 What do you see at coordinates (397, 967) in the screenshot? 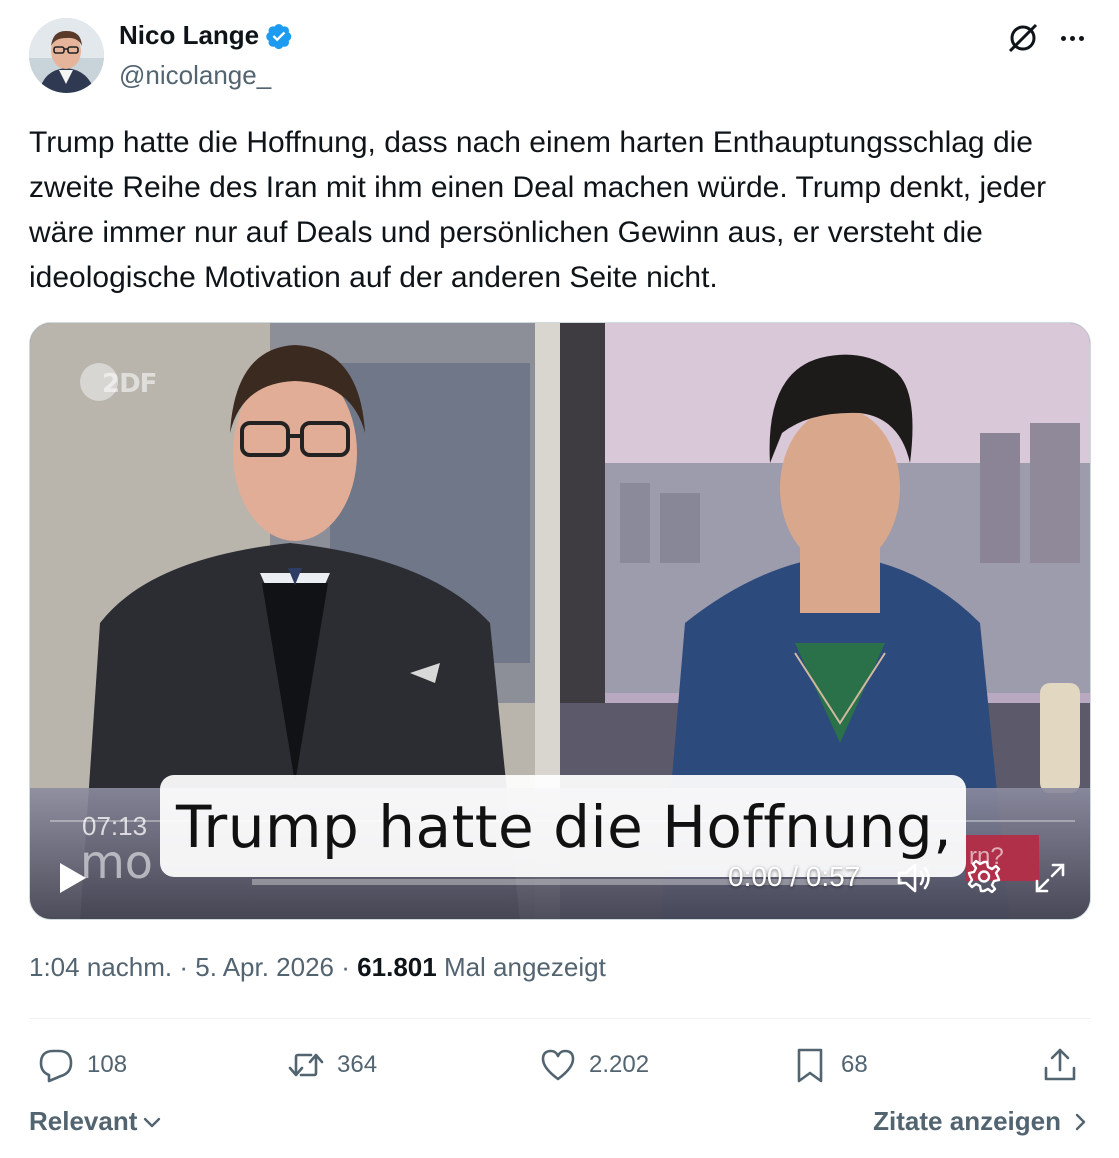
I see `views-count: 61.801` at bounding box center [397, 967].